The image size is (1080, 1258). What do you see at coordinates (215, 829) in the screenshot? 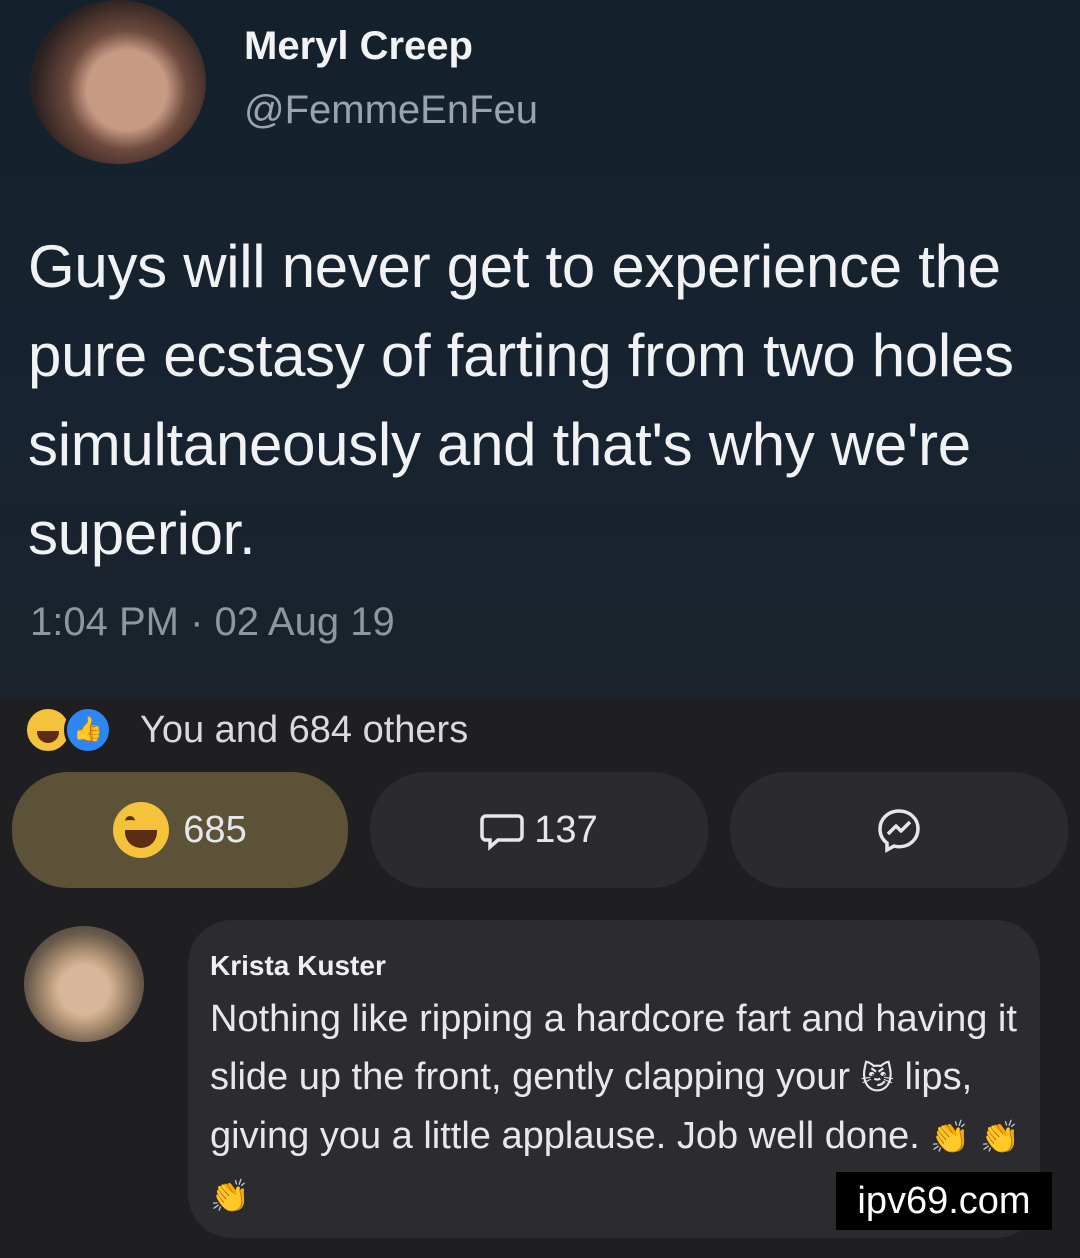
I see `haha-count: 685` at bounding box center [215, 829].